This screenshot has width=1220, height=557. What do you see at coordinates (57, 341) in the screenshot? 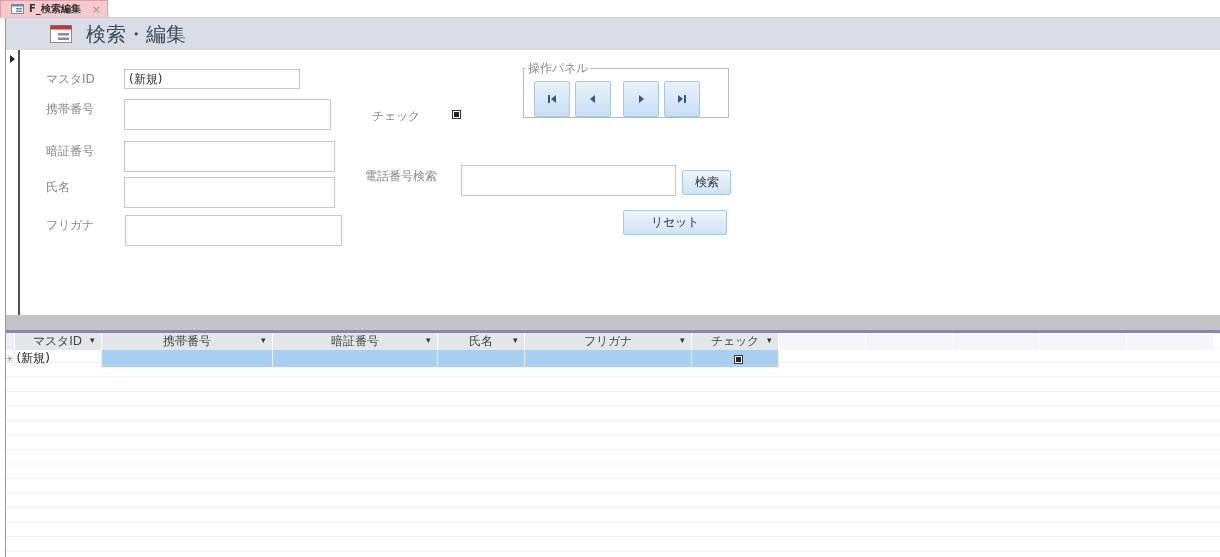
I see `column-title: マスタID` at bounding box center [57, 341].